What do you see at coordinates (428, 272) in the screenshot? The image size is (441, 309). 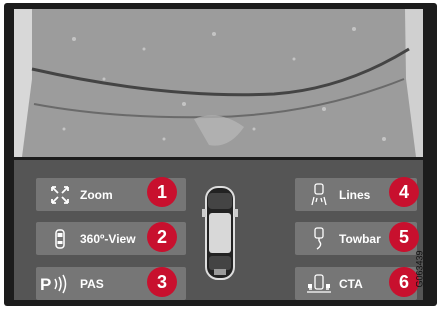 I see `reference-code: G063439` at bounding box center [428, 272].